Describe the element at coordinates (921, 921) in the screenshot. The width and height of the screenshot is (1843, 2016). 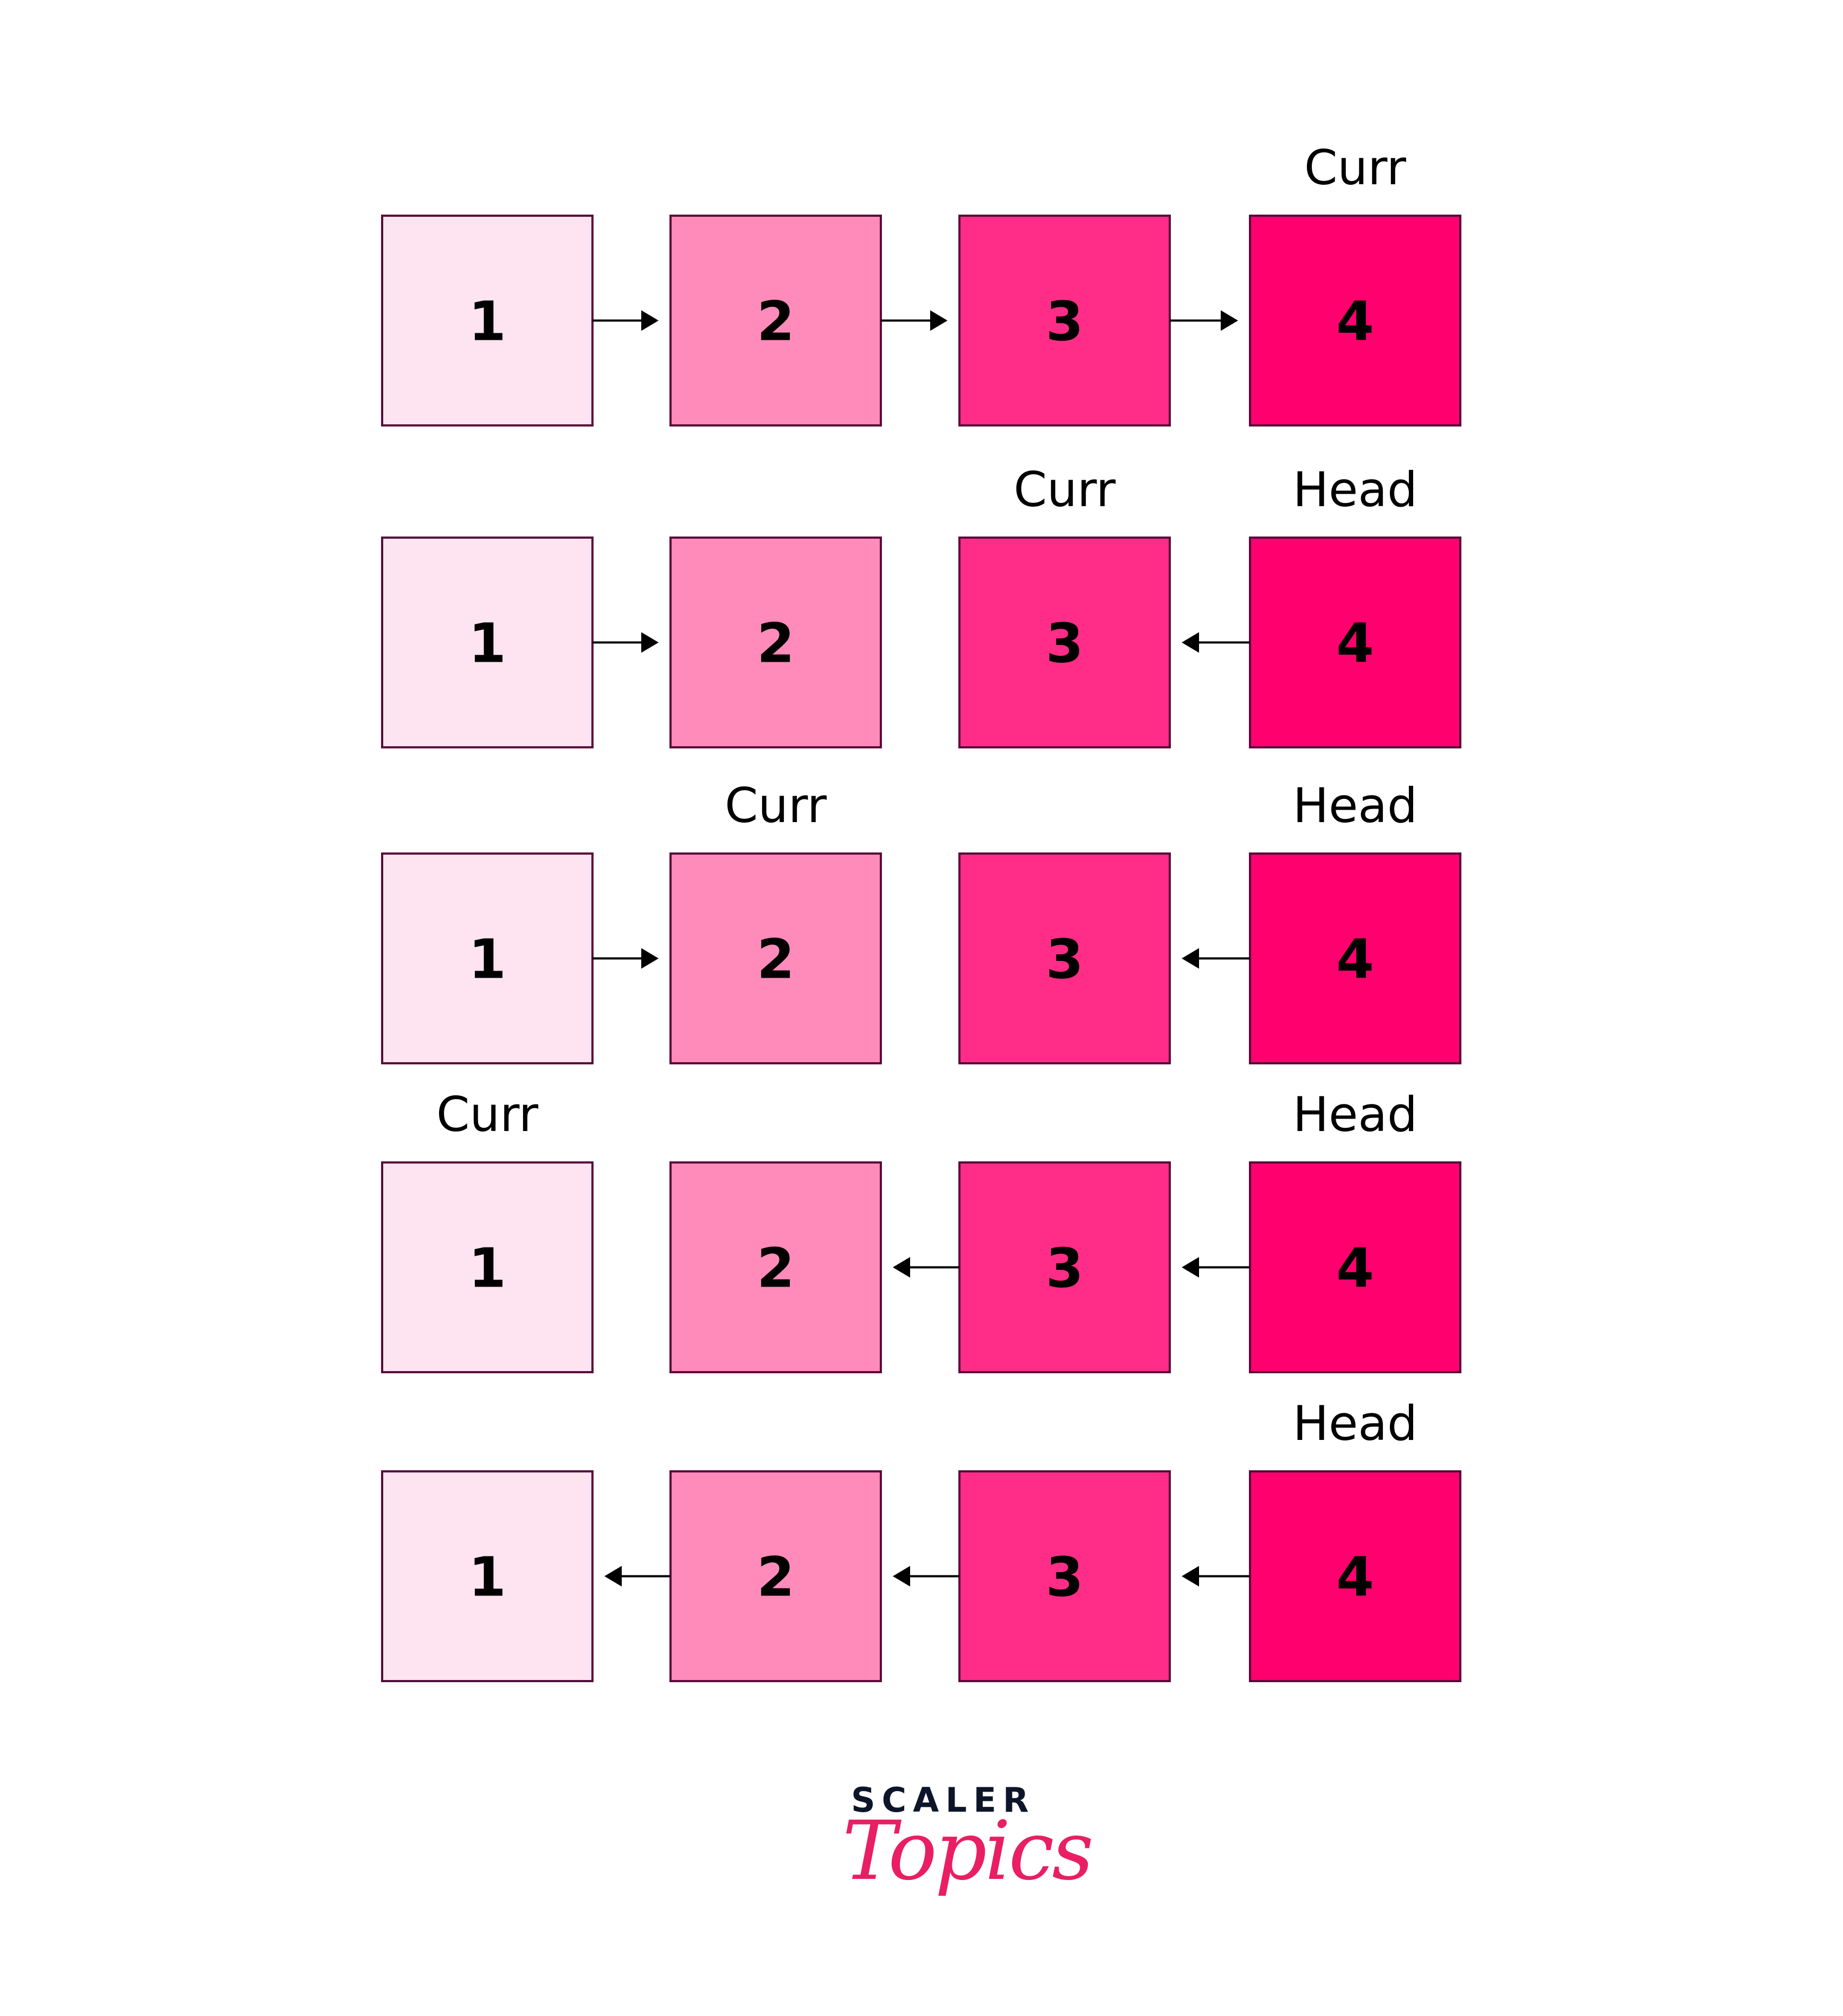
I see `list-state-row-3: 1 2 3 4 Curr Head` at that location.